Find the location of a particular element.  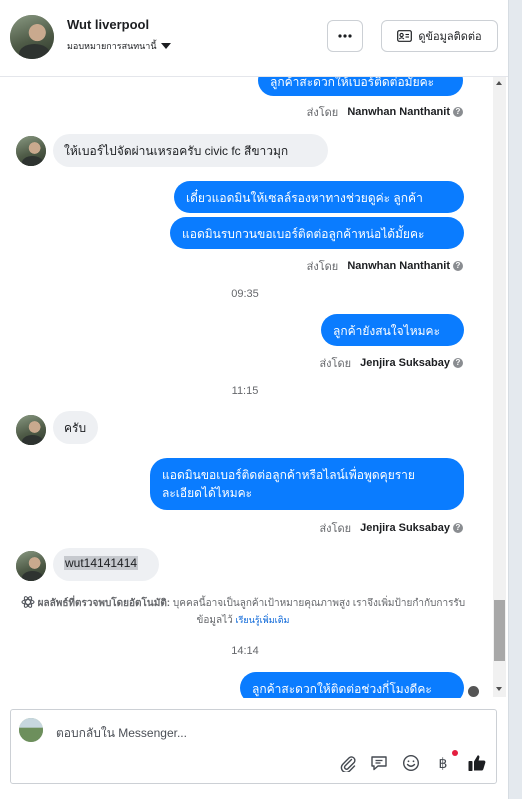

saved-reply-icon is located at coordinates (379, 763).